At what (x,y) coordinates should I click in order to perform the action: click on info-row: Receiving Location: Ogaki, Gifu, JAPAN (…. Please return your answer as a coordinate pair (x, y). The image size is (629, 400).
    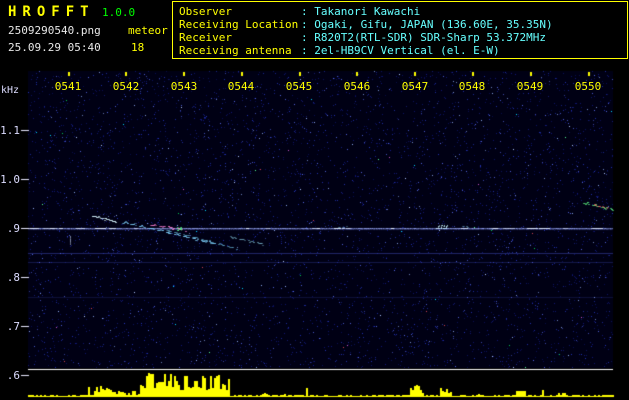
    Looking at the image, I should click on (403, 24).